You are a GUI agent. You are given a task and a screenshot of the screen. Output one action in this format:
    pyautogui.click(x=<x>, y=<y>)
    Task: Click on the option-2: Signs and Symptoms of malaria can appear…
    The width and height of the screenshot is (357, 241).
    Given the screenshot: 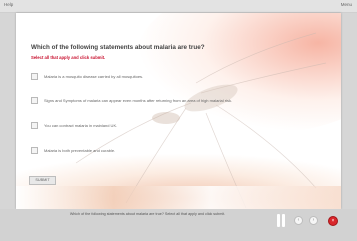 What is the action you would take?
    pyautogui.click(x=181, y=101)
    